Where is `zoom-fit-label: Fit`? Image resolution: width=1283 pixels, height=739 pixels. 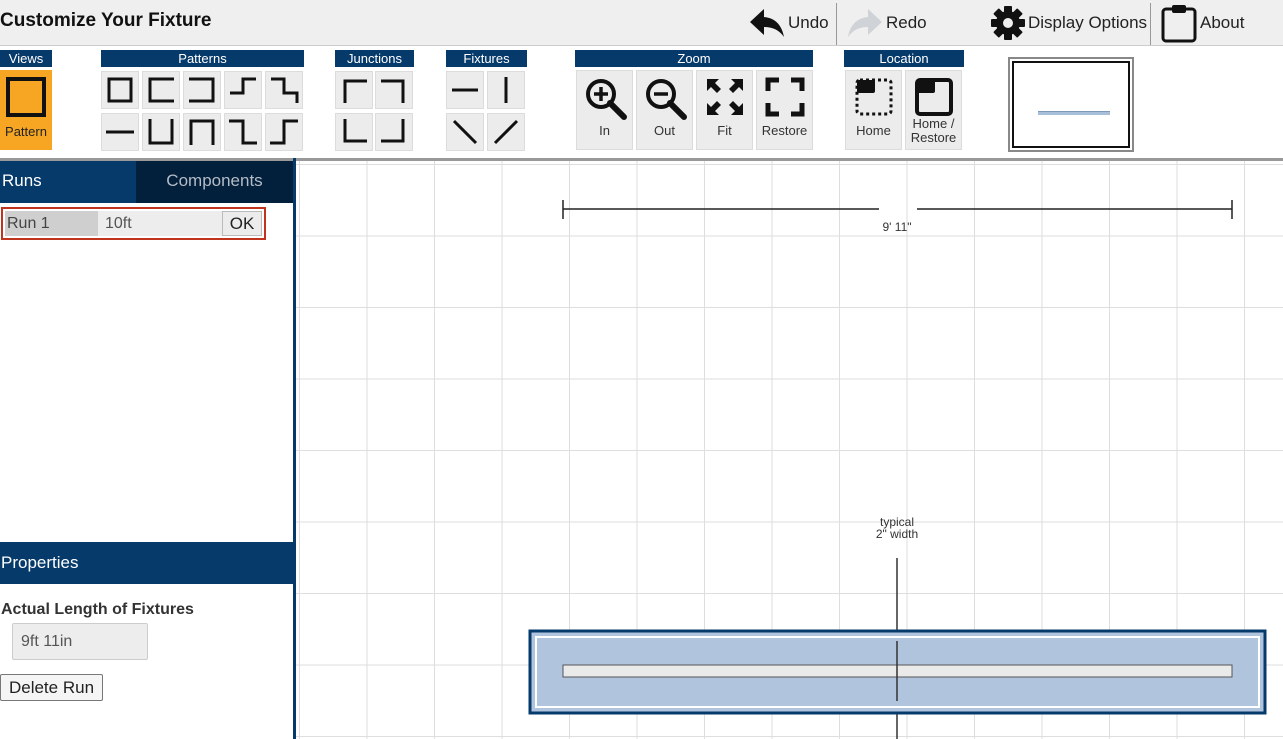 zoom-fit-label: Fit is located at coordinates (724, 130).